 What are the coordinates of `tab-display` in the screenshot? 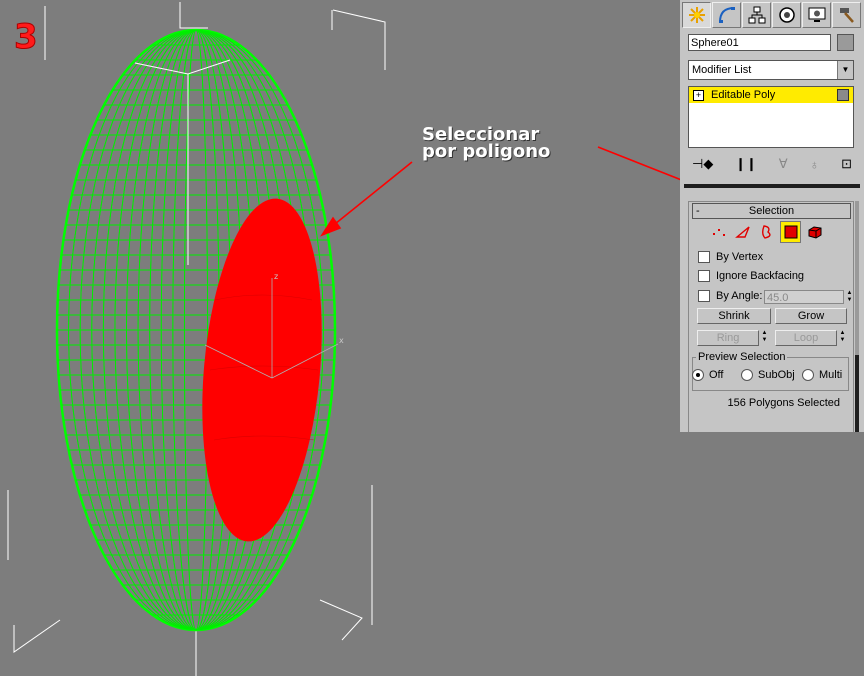 It's located at (816, 15).